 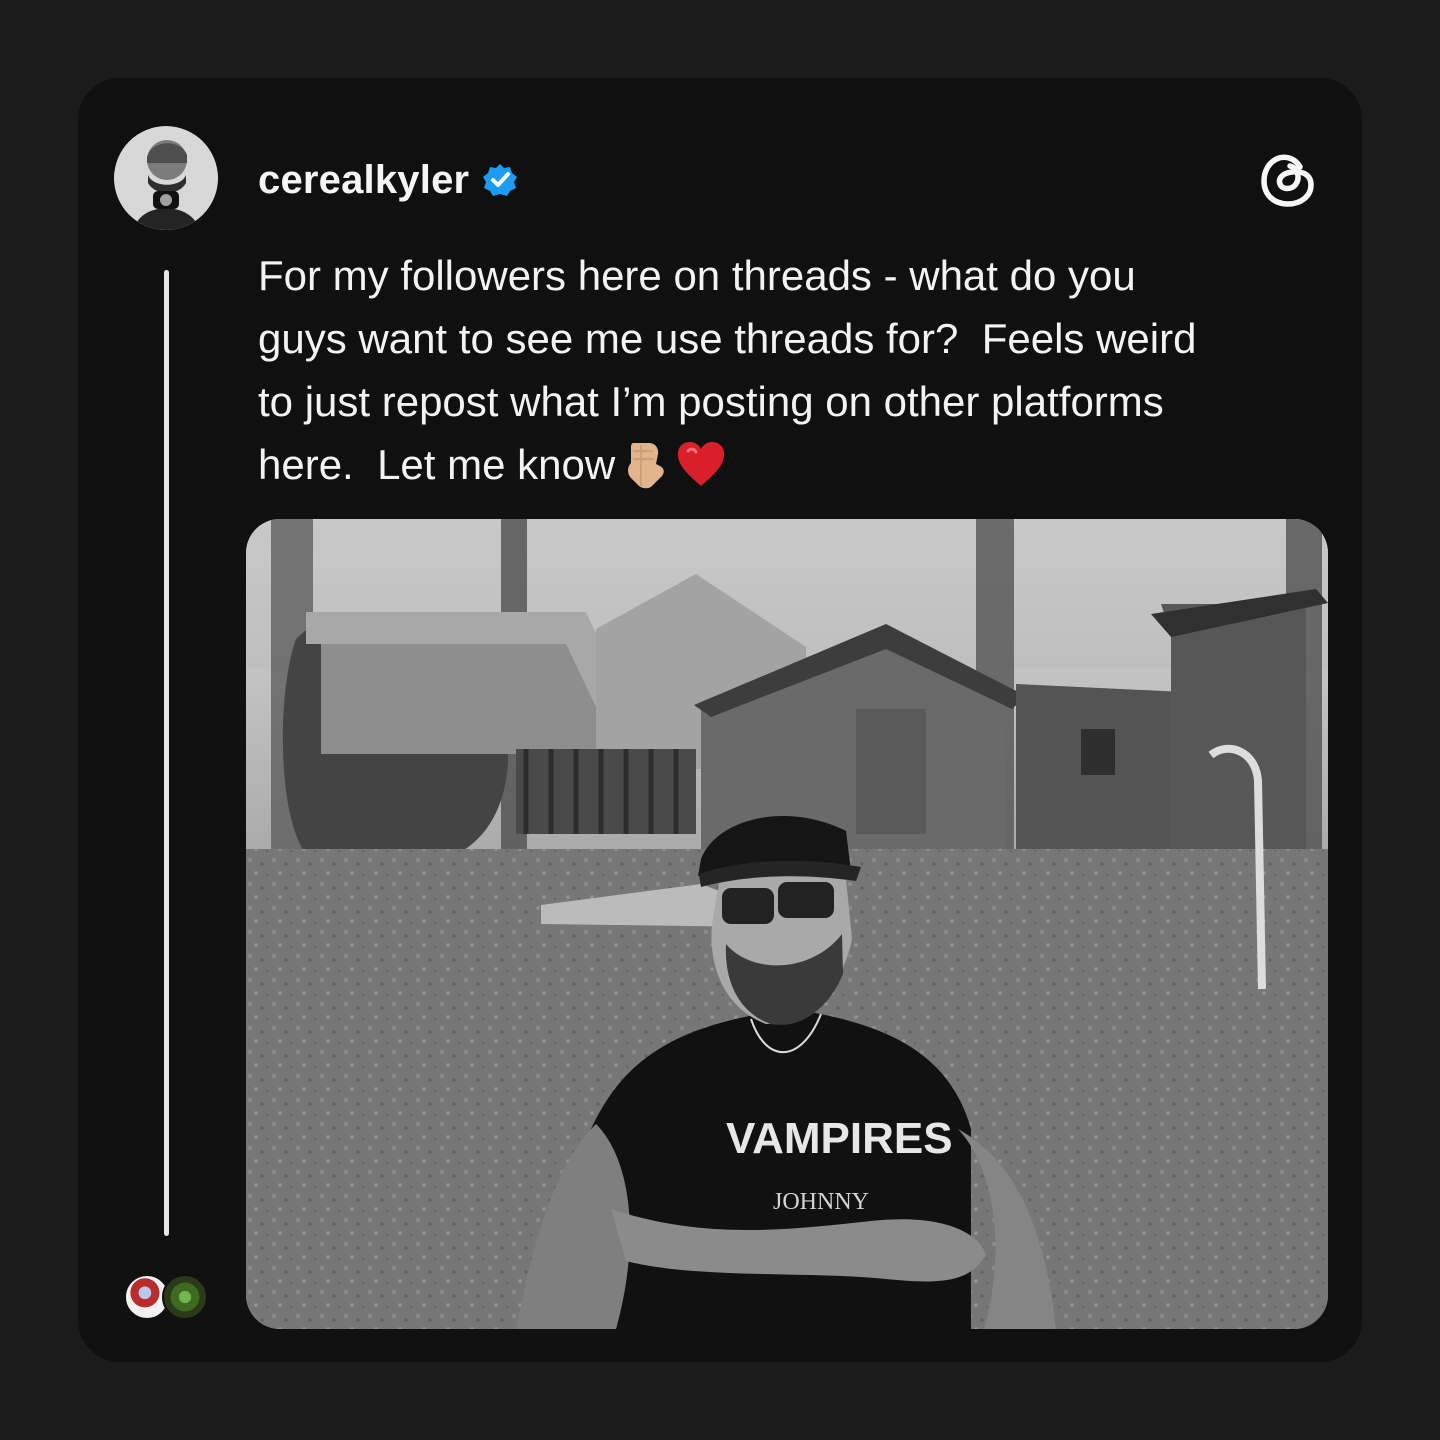 I want to click on heart-icon, so click(x=701, y=464).